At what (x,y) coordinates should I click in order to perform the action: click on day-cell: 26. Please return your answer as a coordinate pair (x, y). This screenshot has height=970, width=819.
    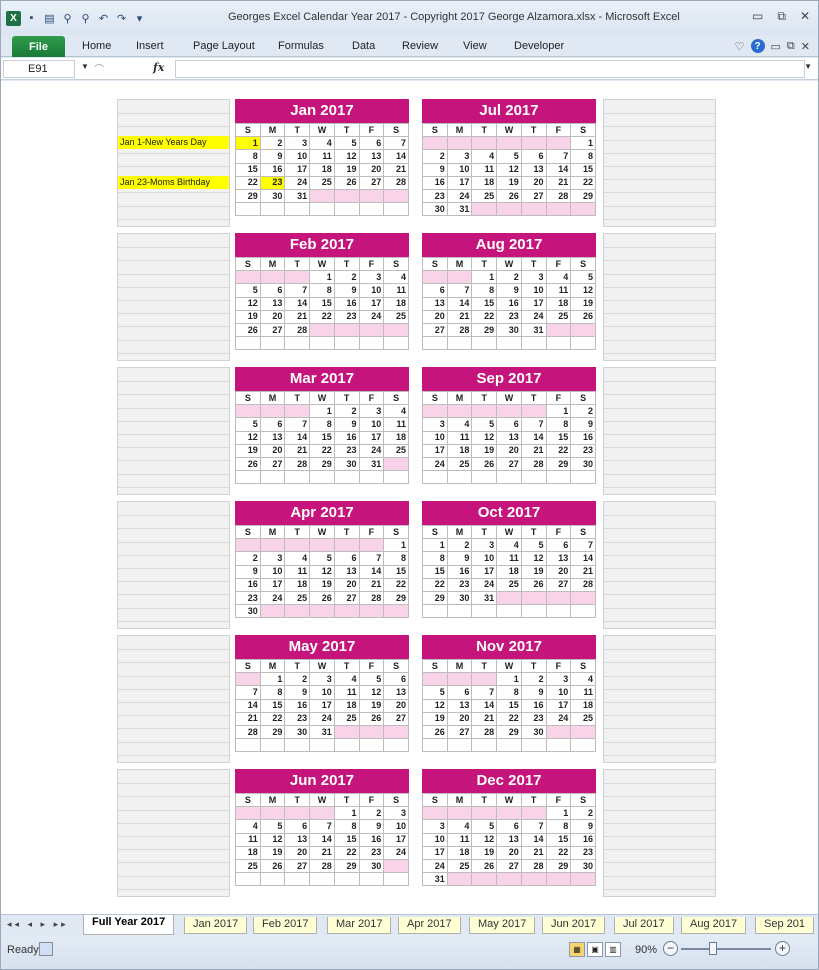
    Looking at the image, I should click on (435, 732).